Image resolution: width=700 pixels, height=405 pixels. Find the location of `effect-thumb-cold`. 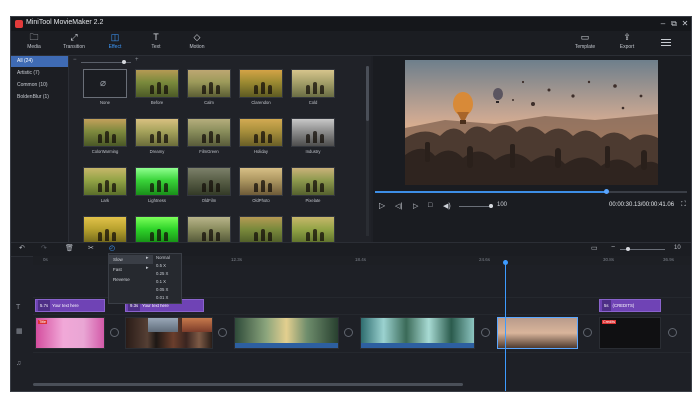

effect-thumb-cold is located at coordinates (313, 83).